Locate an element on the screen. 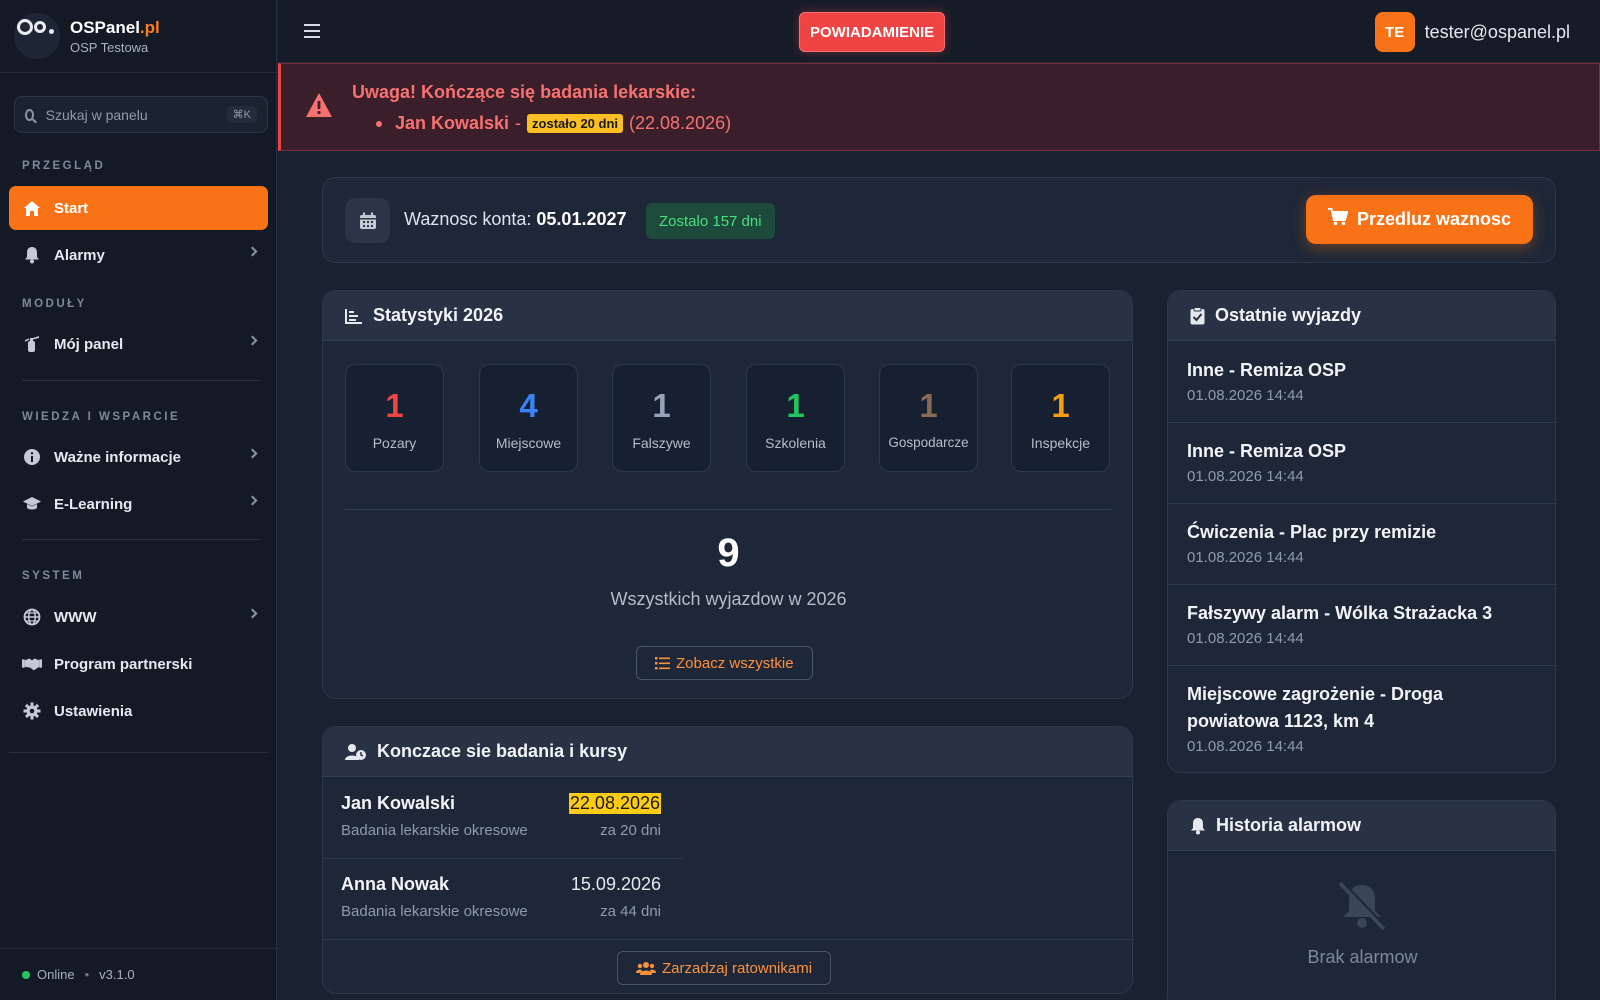 The image size is (1600, 1000). history-title: Historia alarmow is located at coordinates (1289, 825).